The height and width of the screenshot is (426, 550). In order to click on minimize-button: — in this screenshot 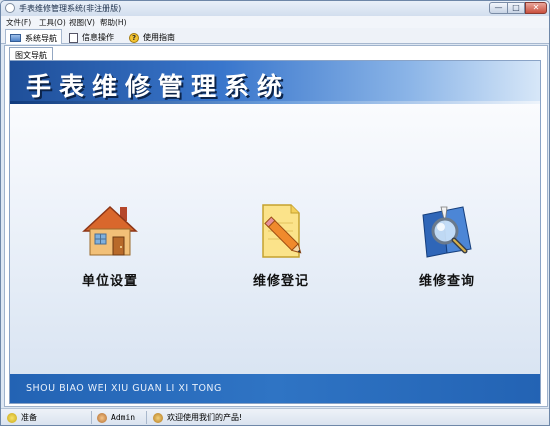, I will do `click(498, 8)`.